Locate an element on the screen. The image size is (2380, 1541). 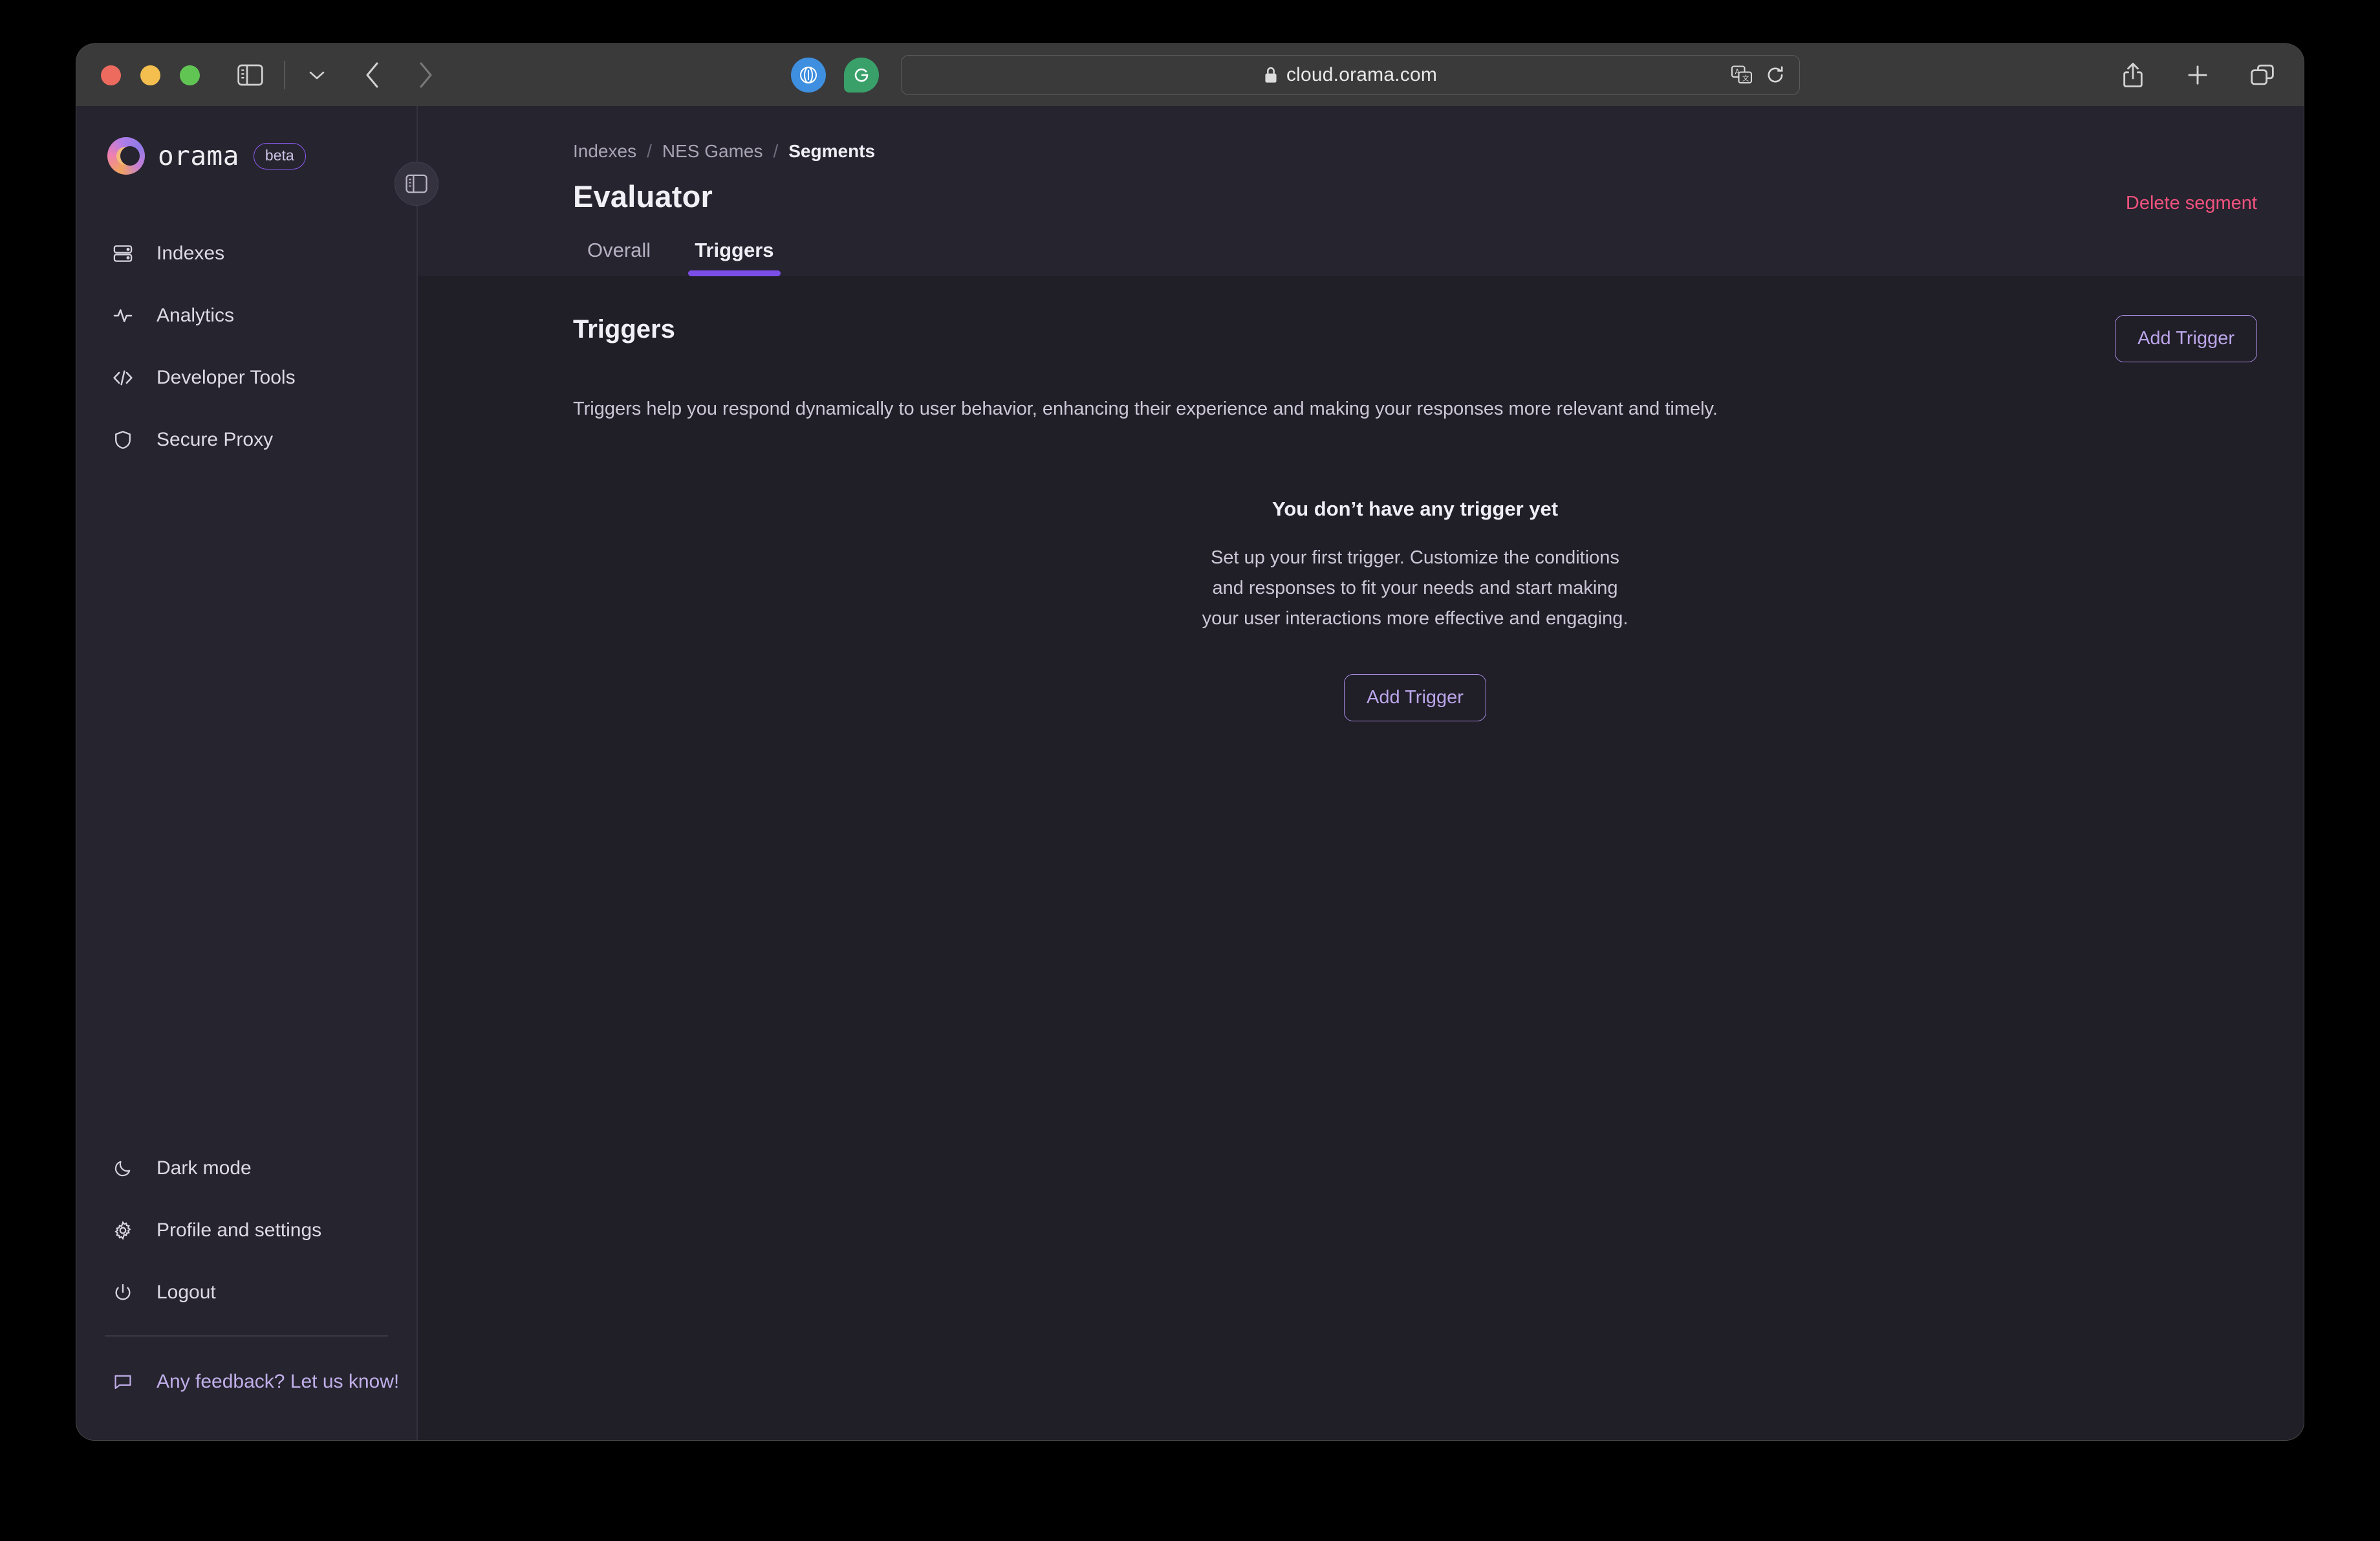
minimize-window-button is located at coordinates (150, 75).